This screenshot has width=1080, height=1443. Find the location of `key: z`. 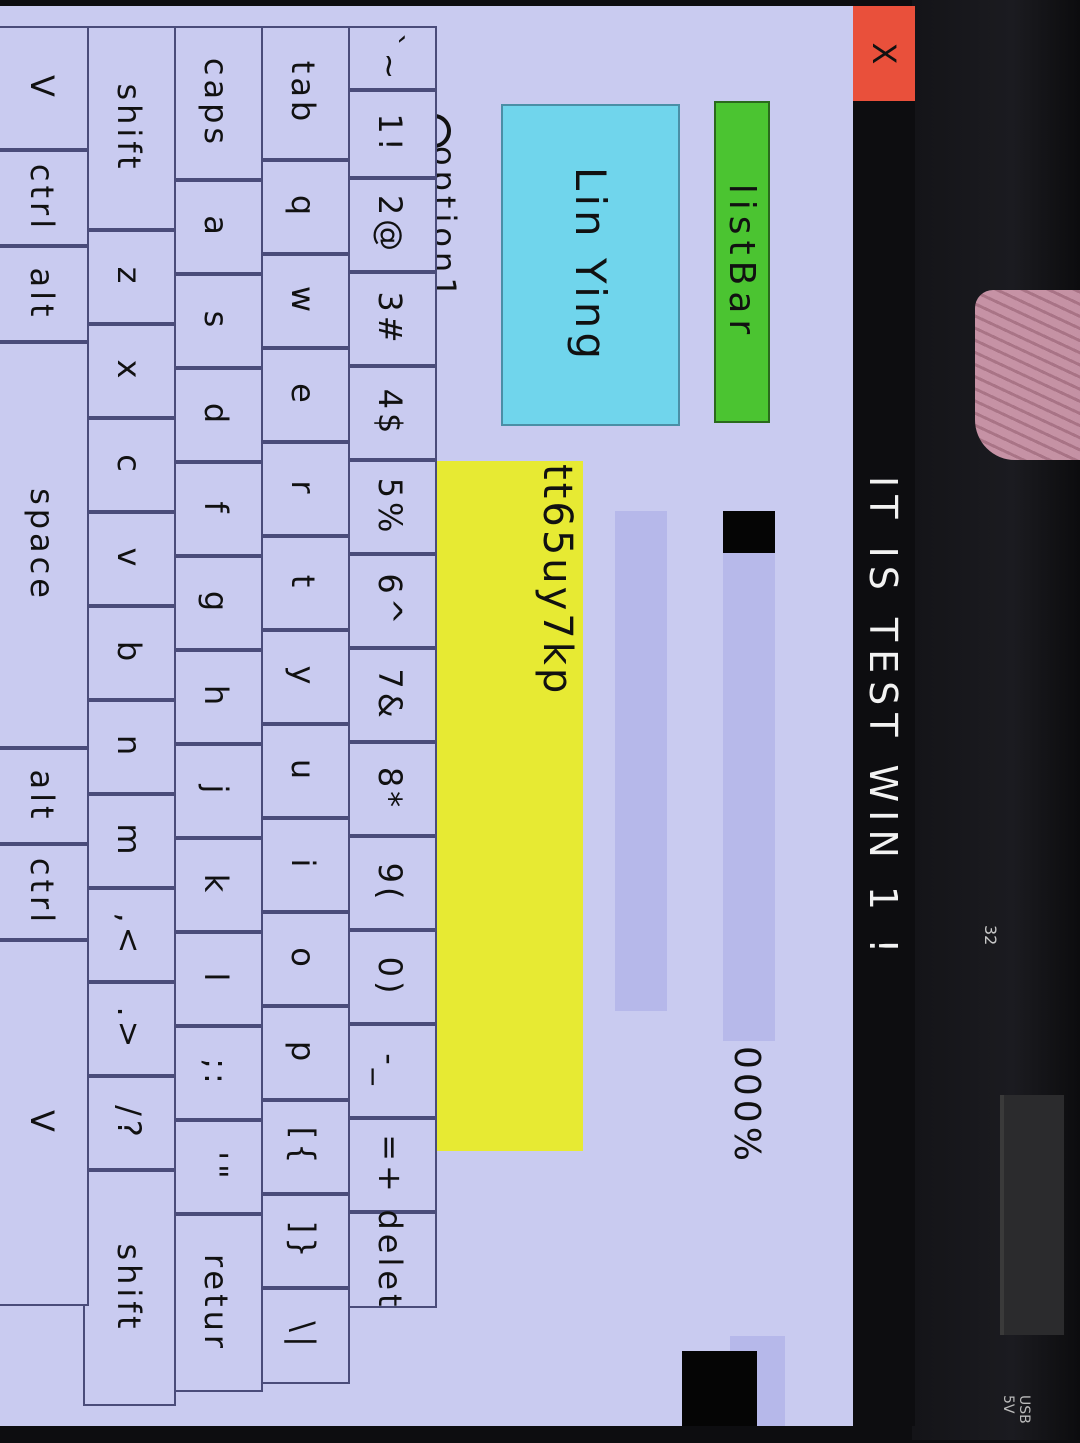

key: z is located at coordinates (129, 277).